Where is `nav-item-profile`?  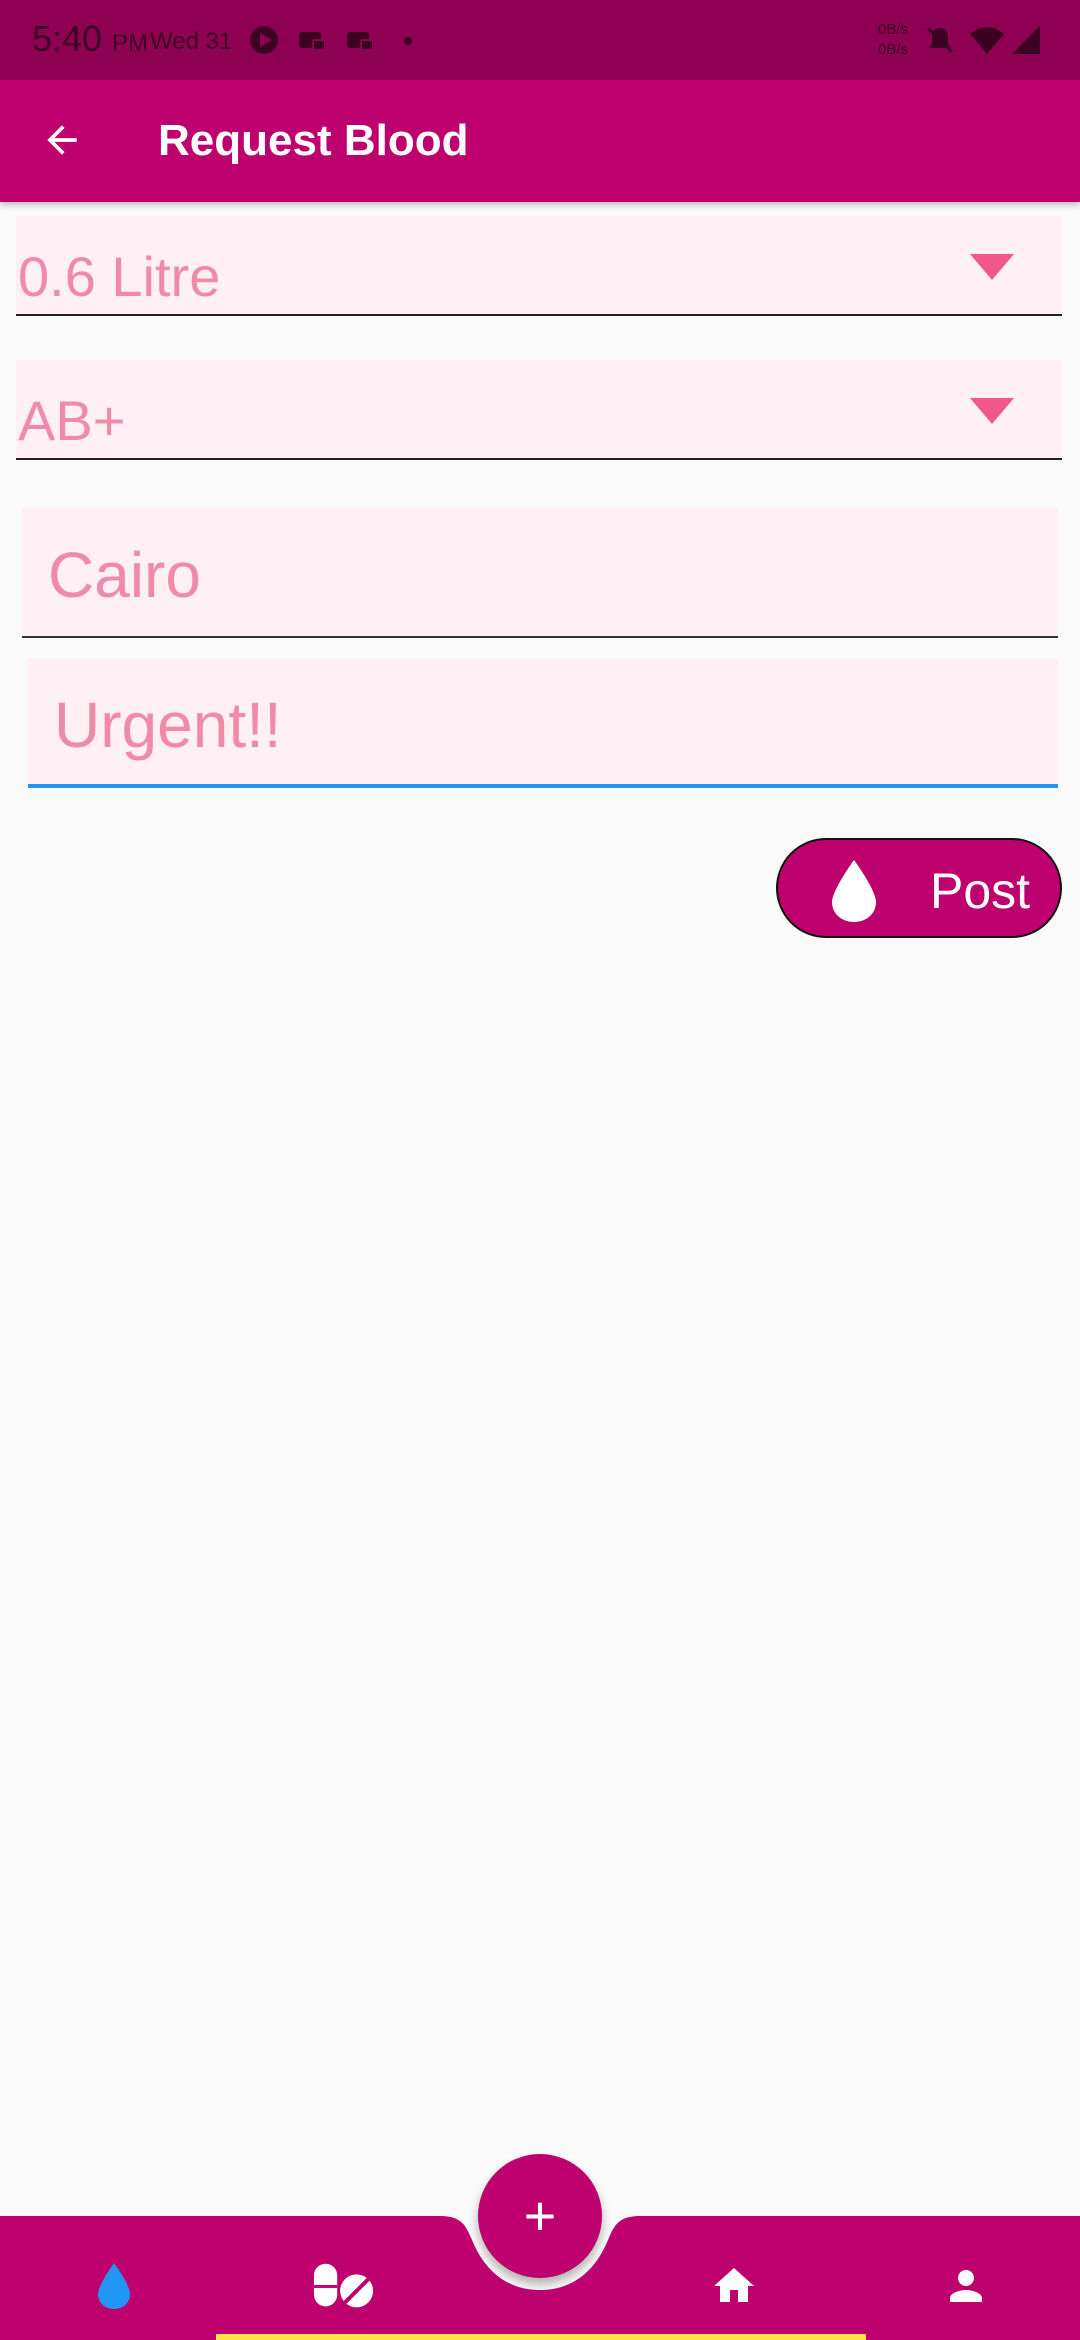 nav-item-profile is located at coordinates (966, 2286).